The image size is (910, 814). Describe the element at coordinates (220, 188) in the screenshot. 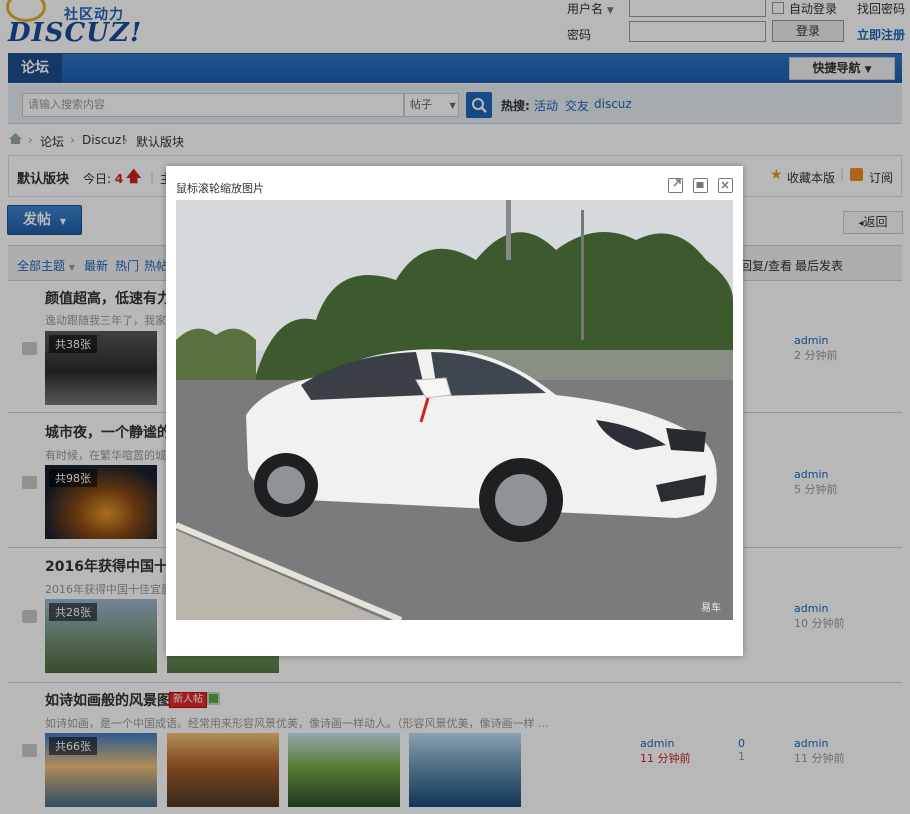

I see `dialog-title: 鼠标滚轮缩放图片` at that location.